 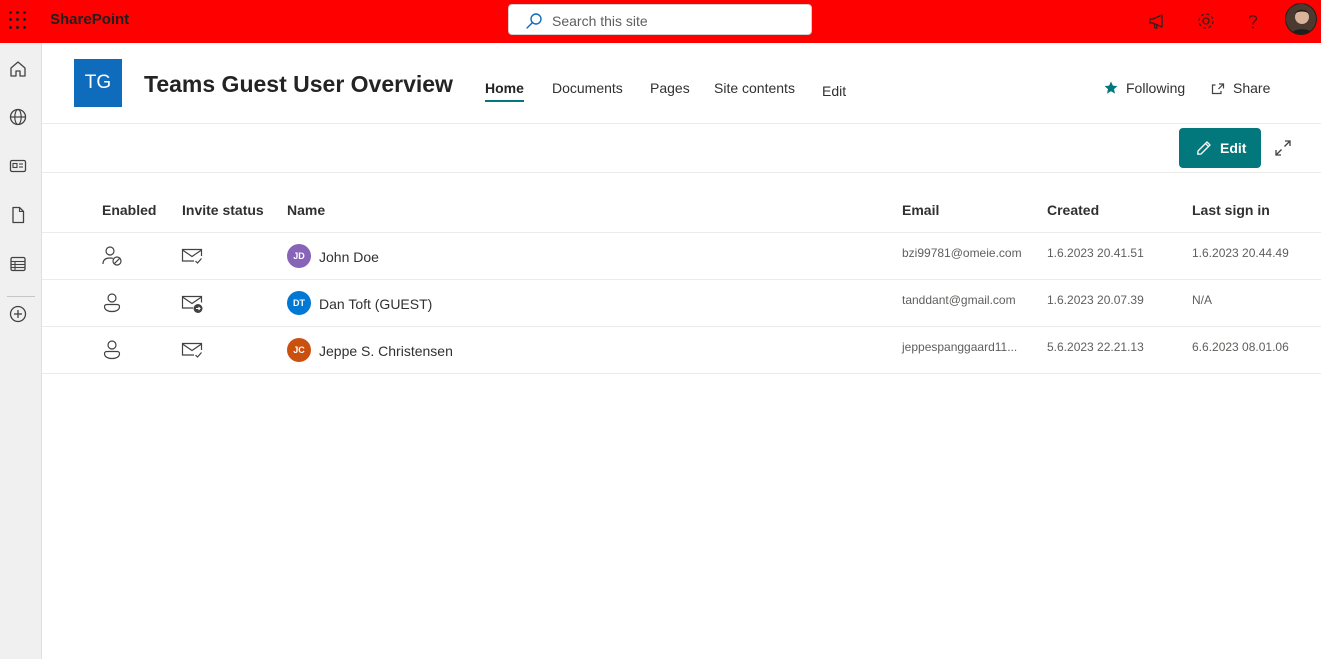 I want to click on nav-pages: Pages, so click(x=670, y=88).